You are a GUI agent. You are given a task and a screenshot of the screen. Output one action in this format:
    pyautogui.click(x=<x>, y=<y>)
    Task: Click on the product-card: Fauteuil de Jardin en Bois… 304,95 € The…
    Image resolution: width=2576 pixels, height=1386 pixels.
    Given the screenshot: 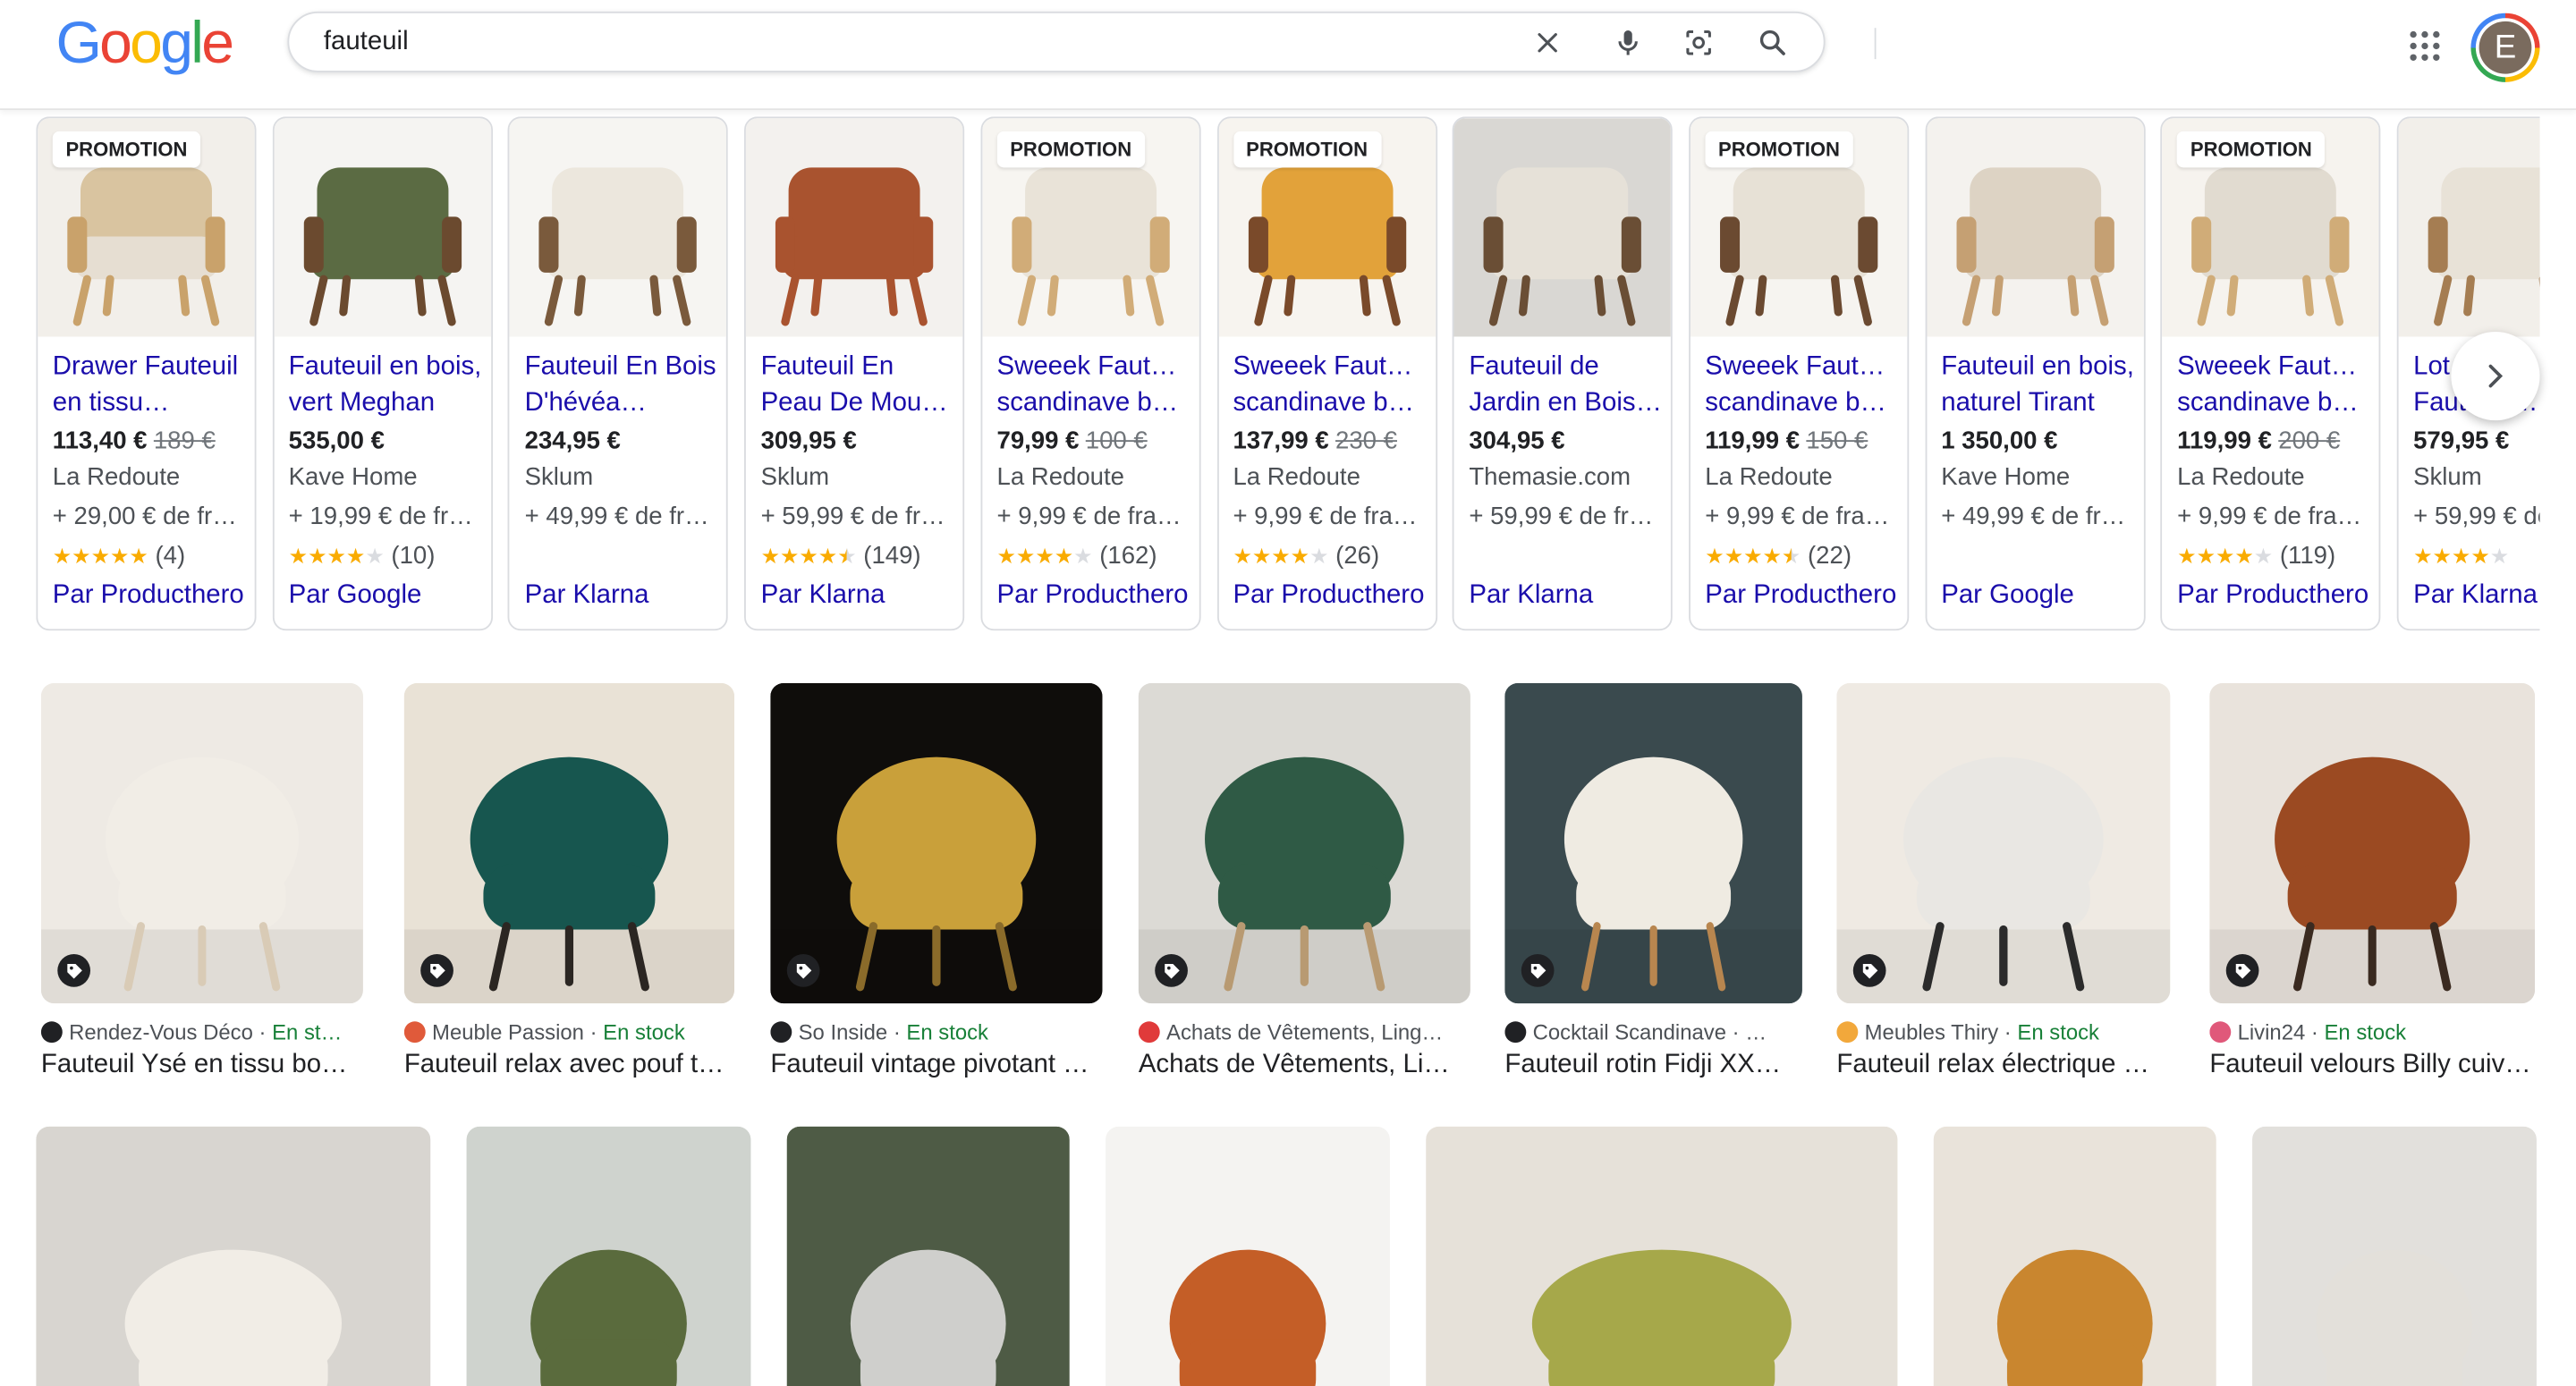 What is the action you would take?
    pyautogui.click(x=1563, y=373)
    